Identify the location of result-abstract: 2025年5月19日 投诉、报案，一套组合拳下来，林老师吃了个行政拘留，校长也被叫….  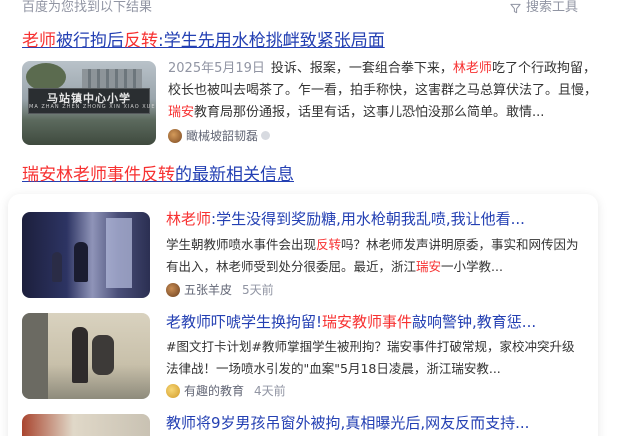
(383, 91).